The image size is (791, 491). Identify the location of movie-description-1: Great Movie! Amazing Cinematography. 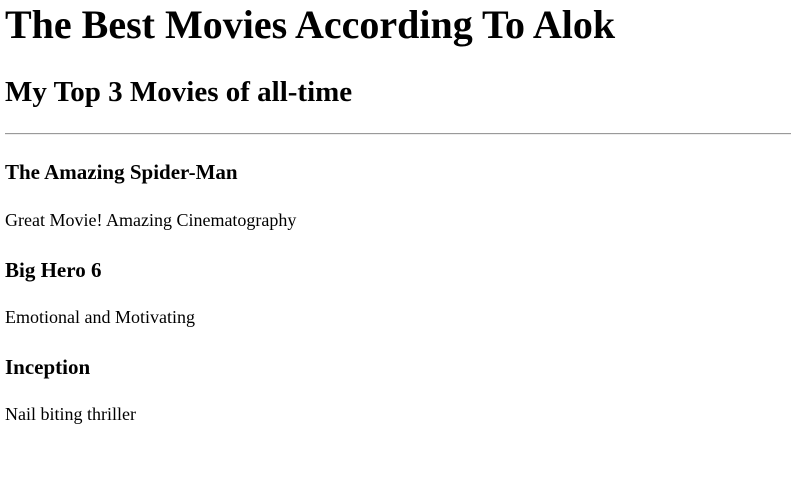
(151, 220).